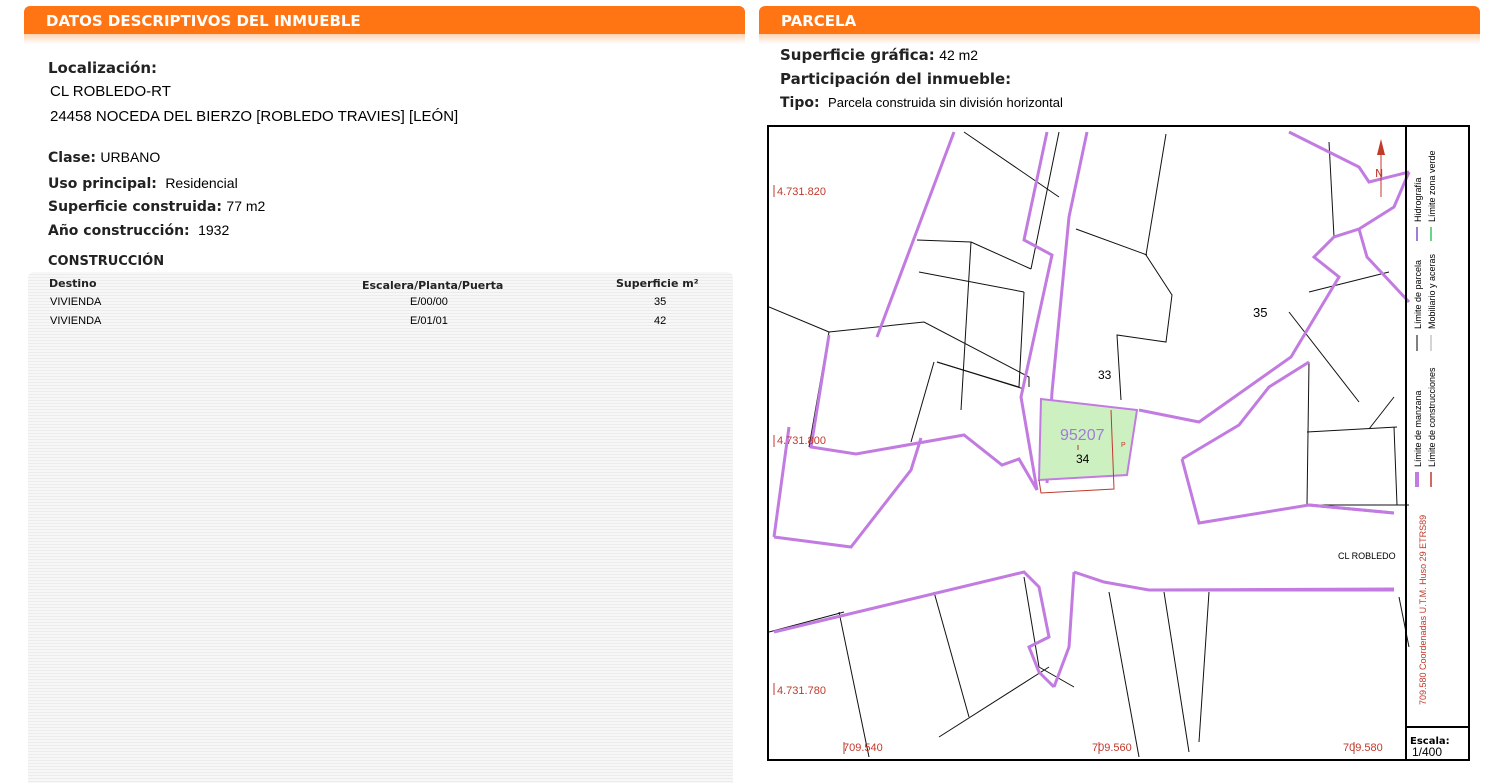  What do you see at coordinates (1379, 173) in the screenshot?
I see `svg-text: N` at bounding box center [1379, 173].